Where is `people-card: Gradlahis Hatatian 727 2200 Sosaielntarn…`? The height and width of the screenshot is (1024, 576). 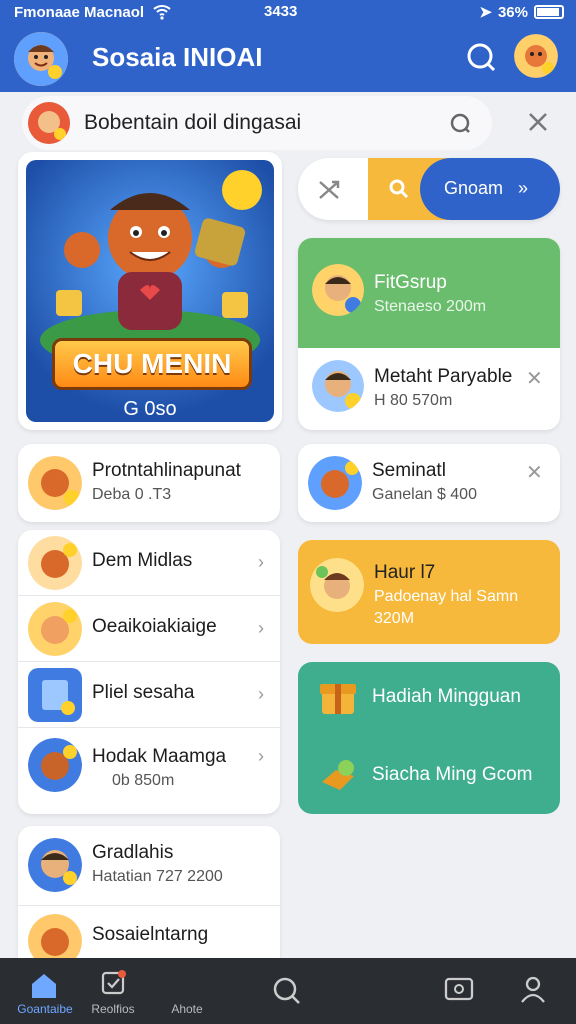
people-card: Gradlahis Hatatian 727 2200 Sosaielntarn… is located at coordinates (149, 897).